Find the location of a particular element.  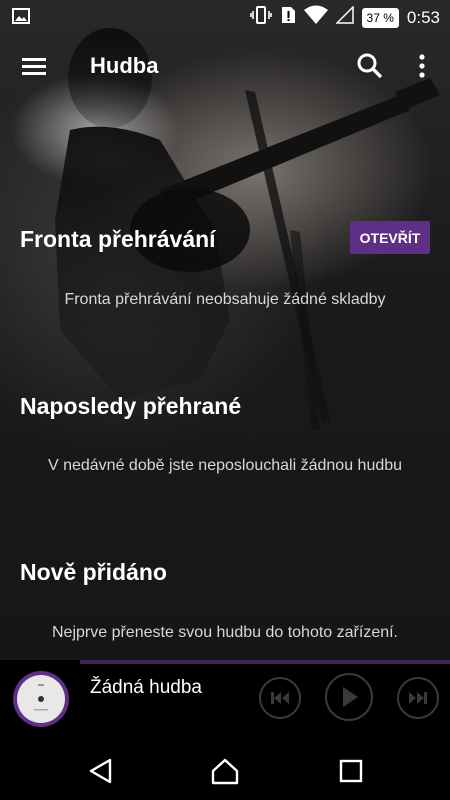

nav-home-icon is located at coordinates (225, 771).